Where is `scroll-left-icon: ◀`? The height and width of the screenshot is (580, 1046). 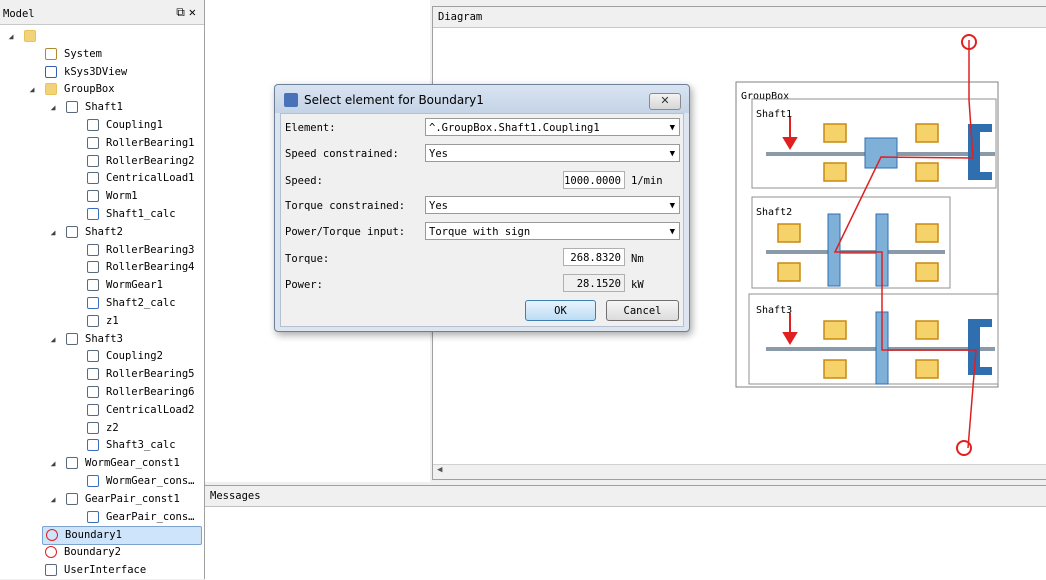 scroll-left-icon: ◀ is located at coordinates (439, 470).